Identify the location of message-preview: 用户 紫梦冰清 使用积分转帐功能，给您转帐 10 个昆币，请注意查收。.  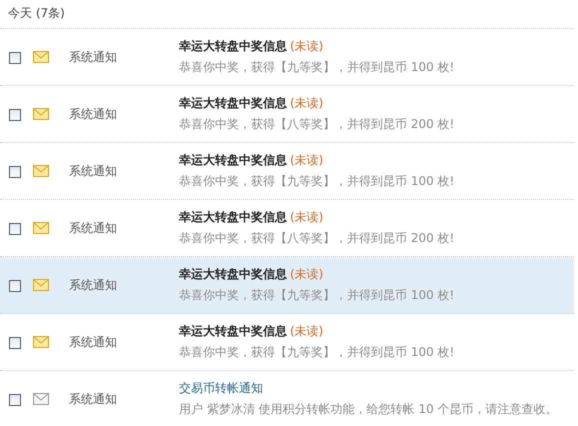
(369, 409).